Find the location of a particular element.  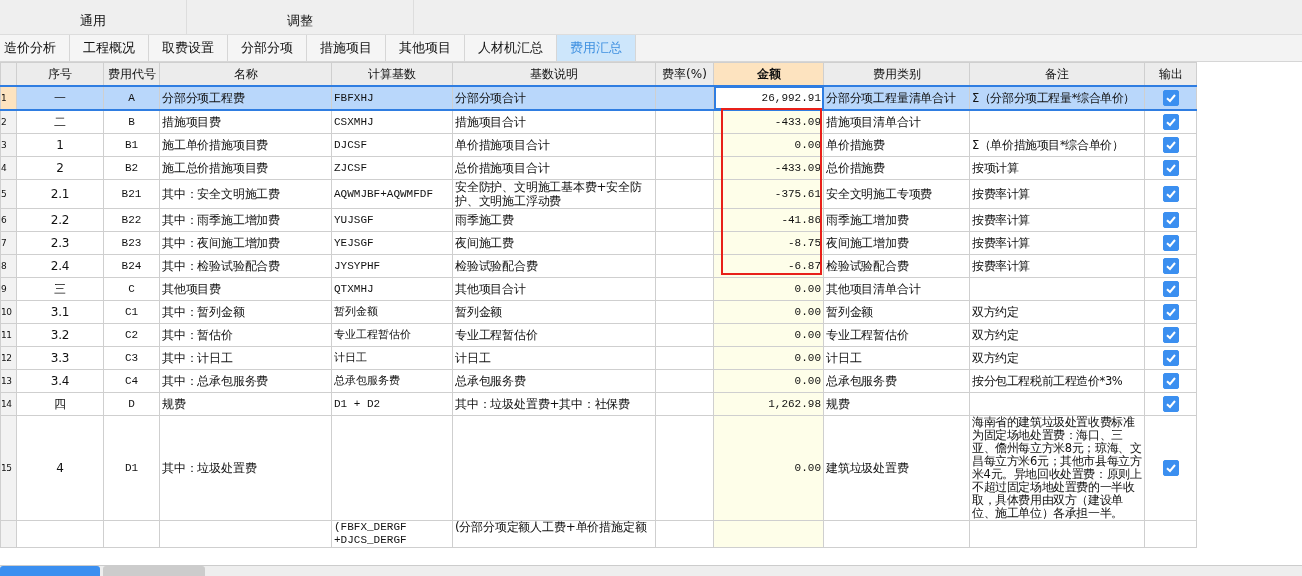

column-header: 费用类别 is located at coordinates (896, 74).